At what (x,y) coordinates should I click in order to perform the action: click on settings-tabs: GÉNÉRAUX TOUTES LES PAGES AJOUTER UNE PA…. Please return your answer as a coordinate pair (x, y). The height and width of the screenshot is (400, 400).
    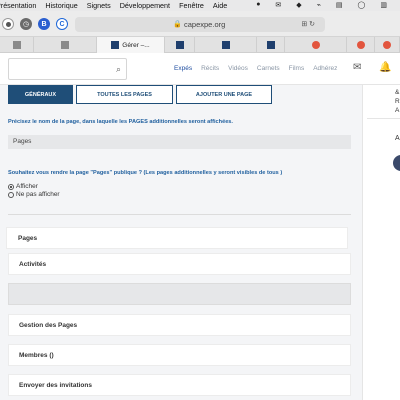
    Looking at the image, I should click on (140, 94).